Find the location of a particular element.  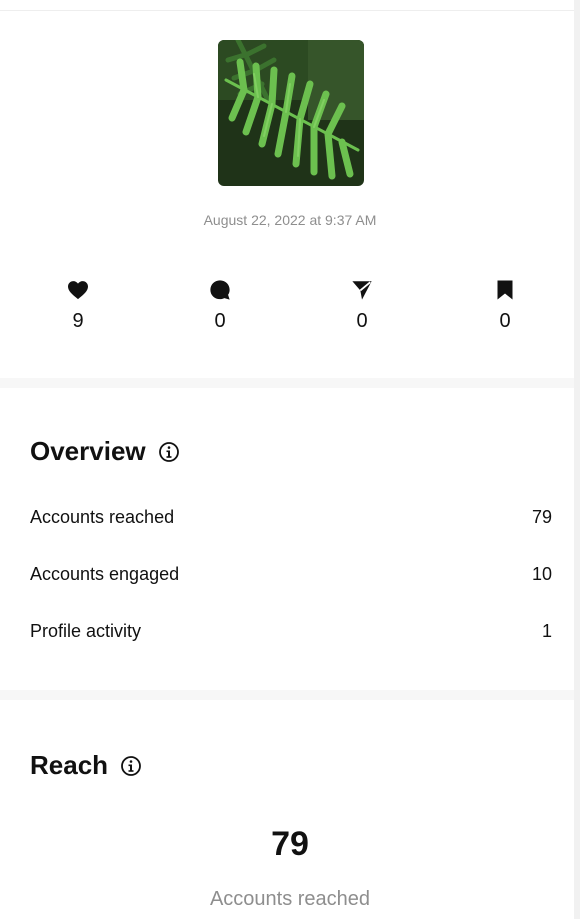

stat-likes: 9 is located at coordinates (78, 305).